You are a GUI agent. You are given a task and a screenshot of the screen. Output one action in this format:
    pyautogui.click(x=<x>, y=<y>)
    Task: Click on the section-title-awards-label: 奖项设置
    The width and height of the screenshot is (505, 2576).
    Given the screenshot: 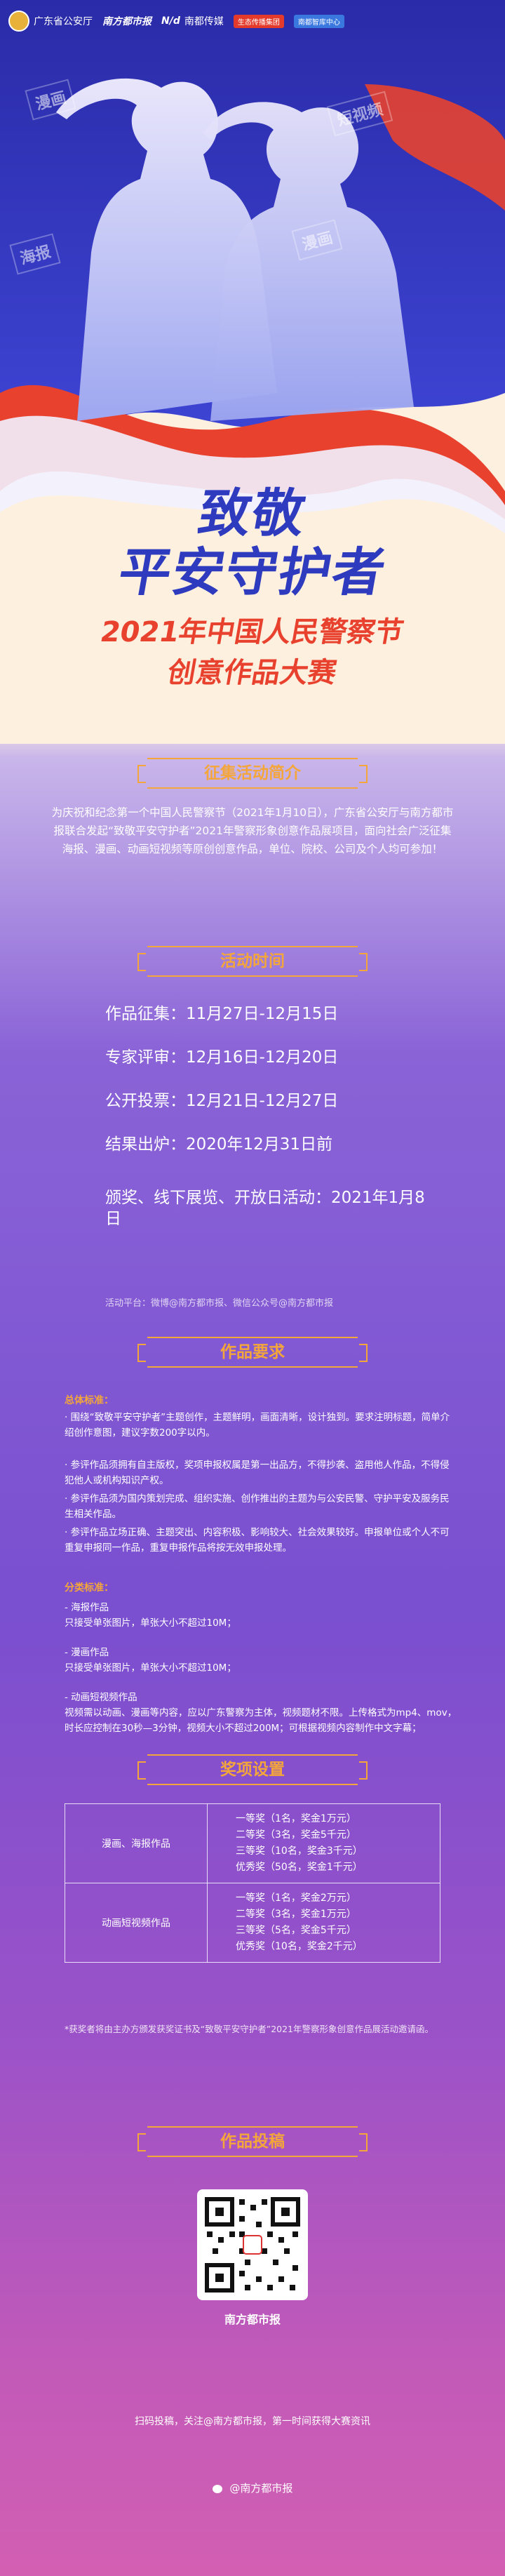 What is the action you would take?
    pyautogui.click(x=252, y=1770)
    